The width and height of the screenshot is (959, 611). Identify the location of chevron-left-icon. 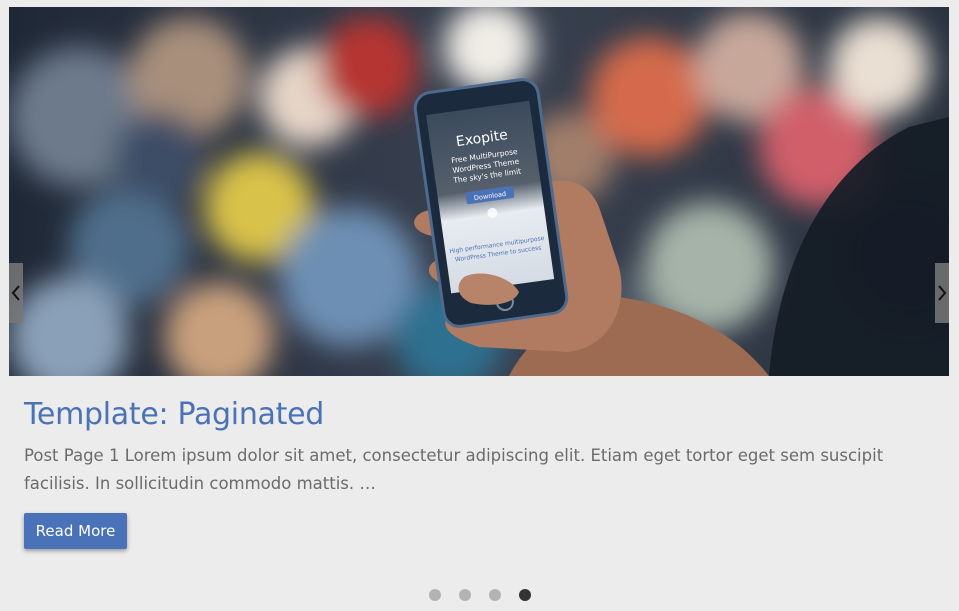
(15, 293).